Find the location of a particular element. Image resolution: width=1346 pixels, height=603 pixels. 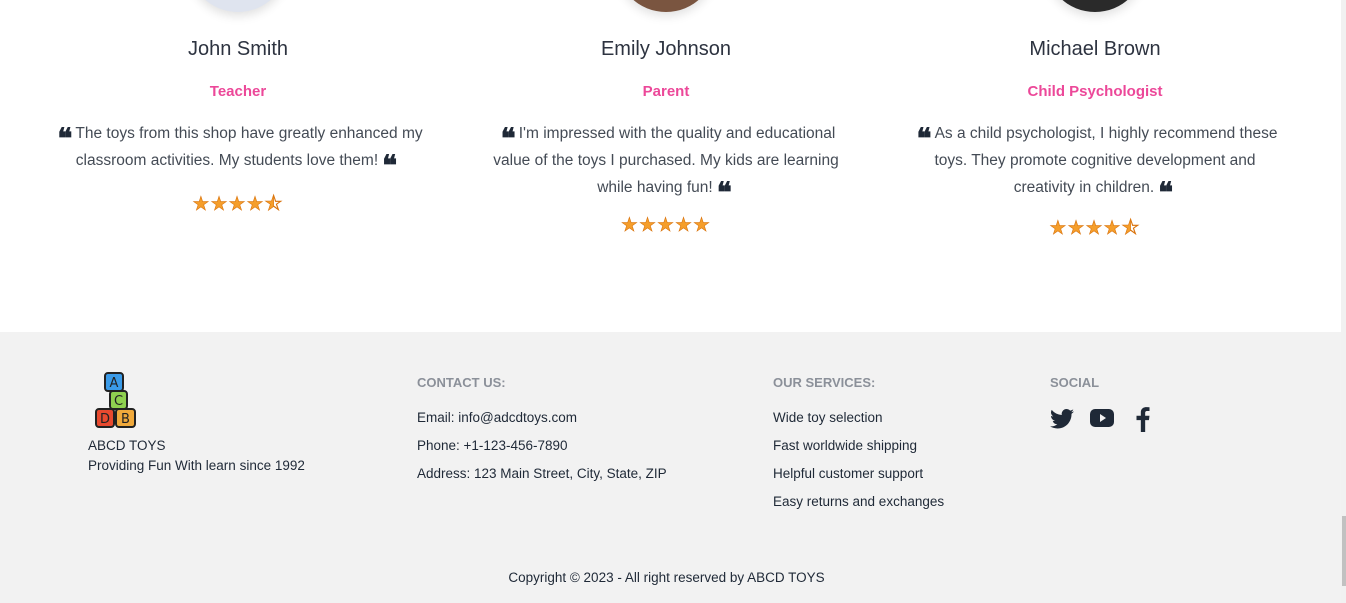

testimonial-name: Michael Brown is located at coordinates (1095, 49).